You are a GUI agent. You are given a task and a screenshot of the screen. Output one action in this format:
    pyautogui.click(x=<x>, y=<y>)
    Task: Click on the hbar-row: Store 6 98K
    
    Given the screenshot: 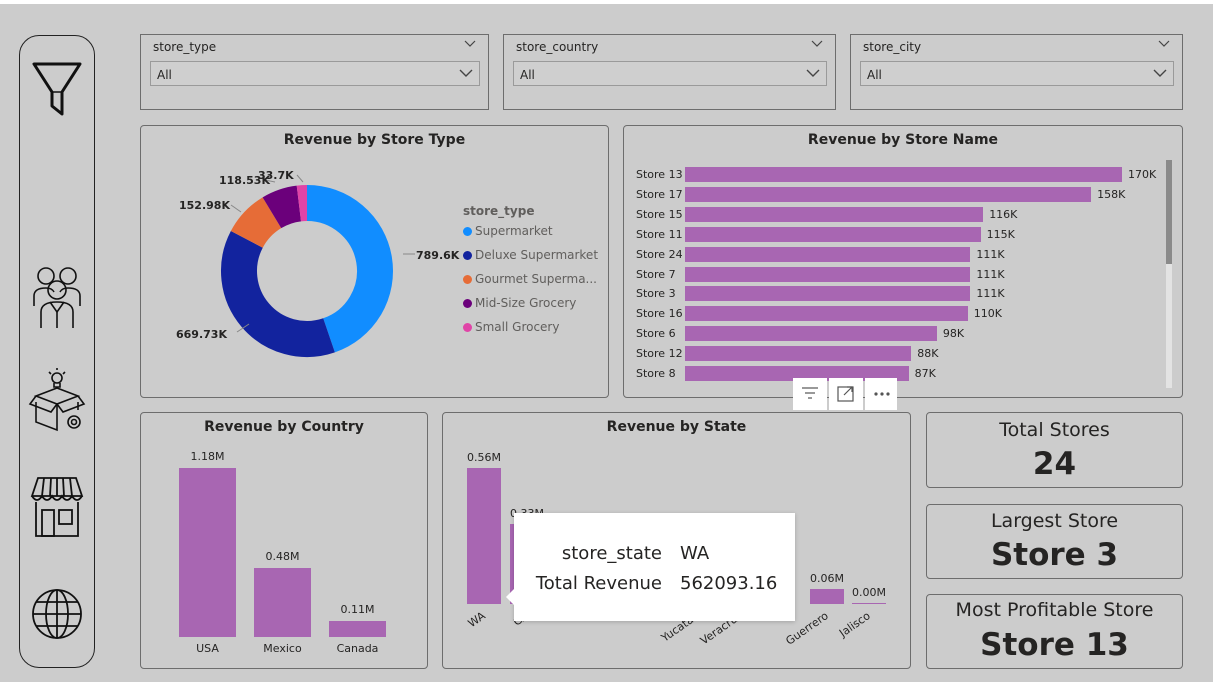 What is the action you would take?
    pyautogui.click(x=894, y=334)
    